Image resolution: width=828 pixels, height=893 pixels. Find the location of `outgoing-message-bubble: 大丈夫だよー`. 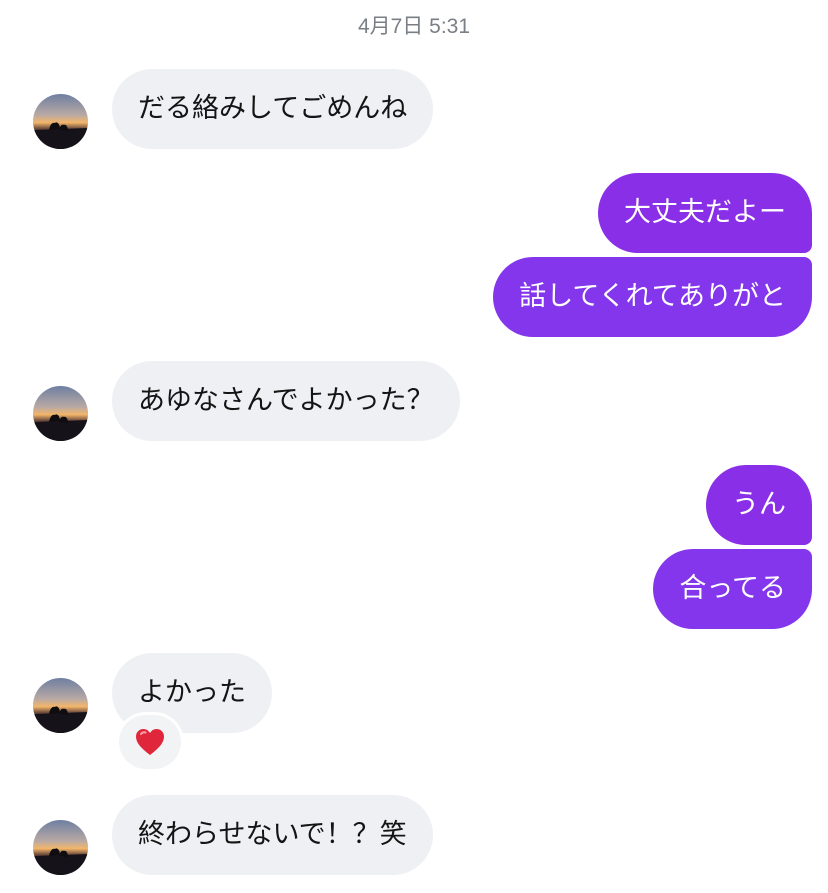

outgoing-message-bubble: 大丈夫だよー is located at coordinates (705, 213).